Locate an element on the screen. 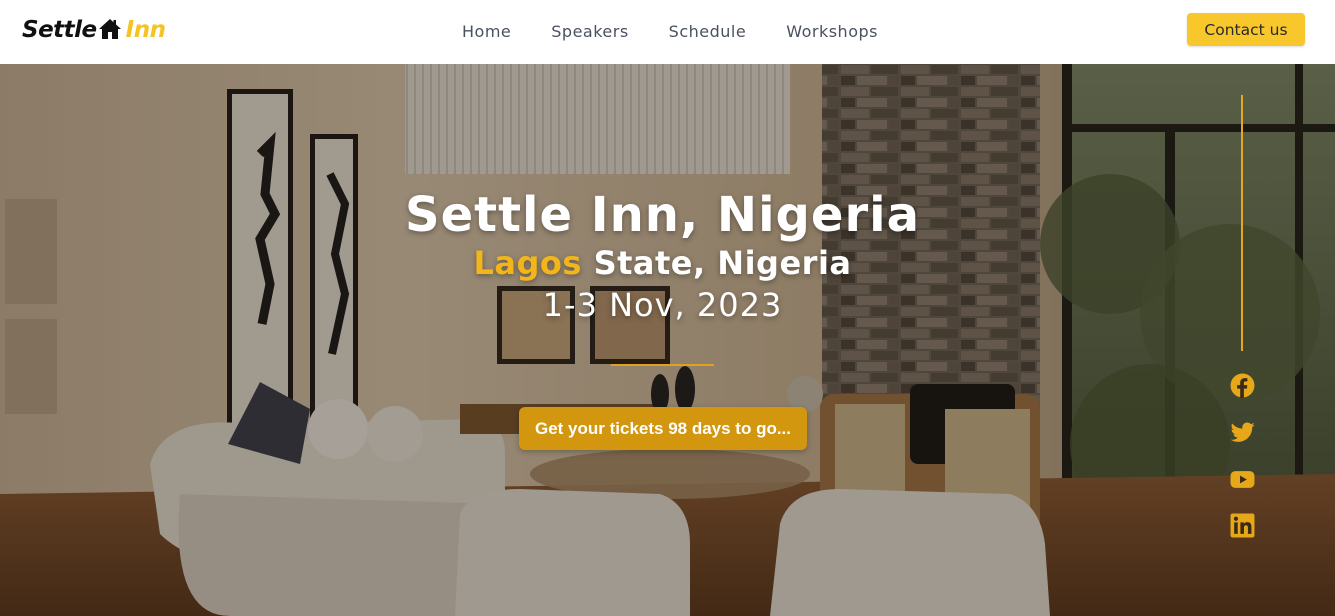 The width and height of the screenshot is (1335, 616). hero-location-city: Lagos is located at coordinates (527, 263).